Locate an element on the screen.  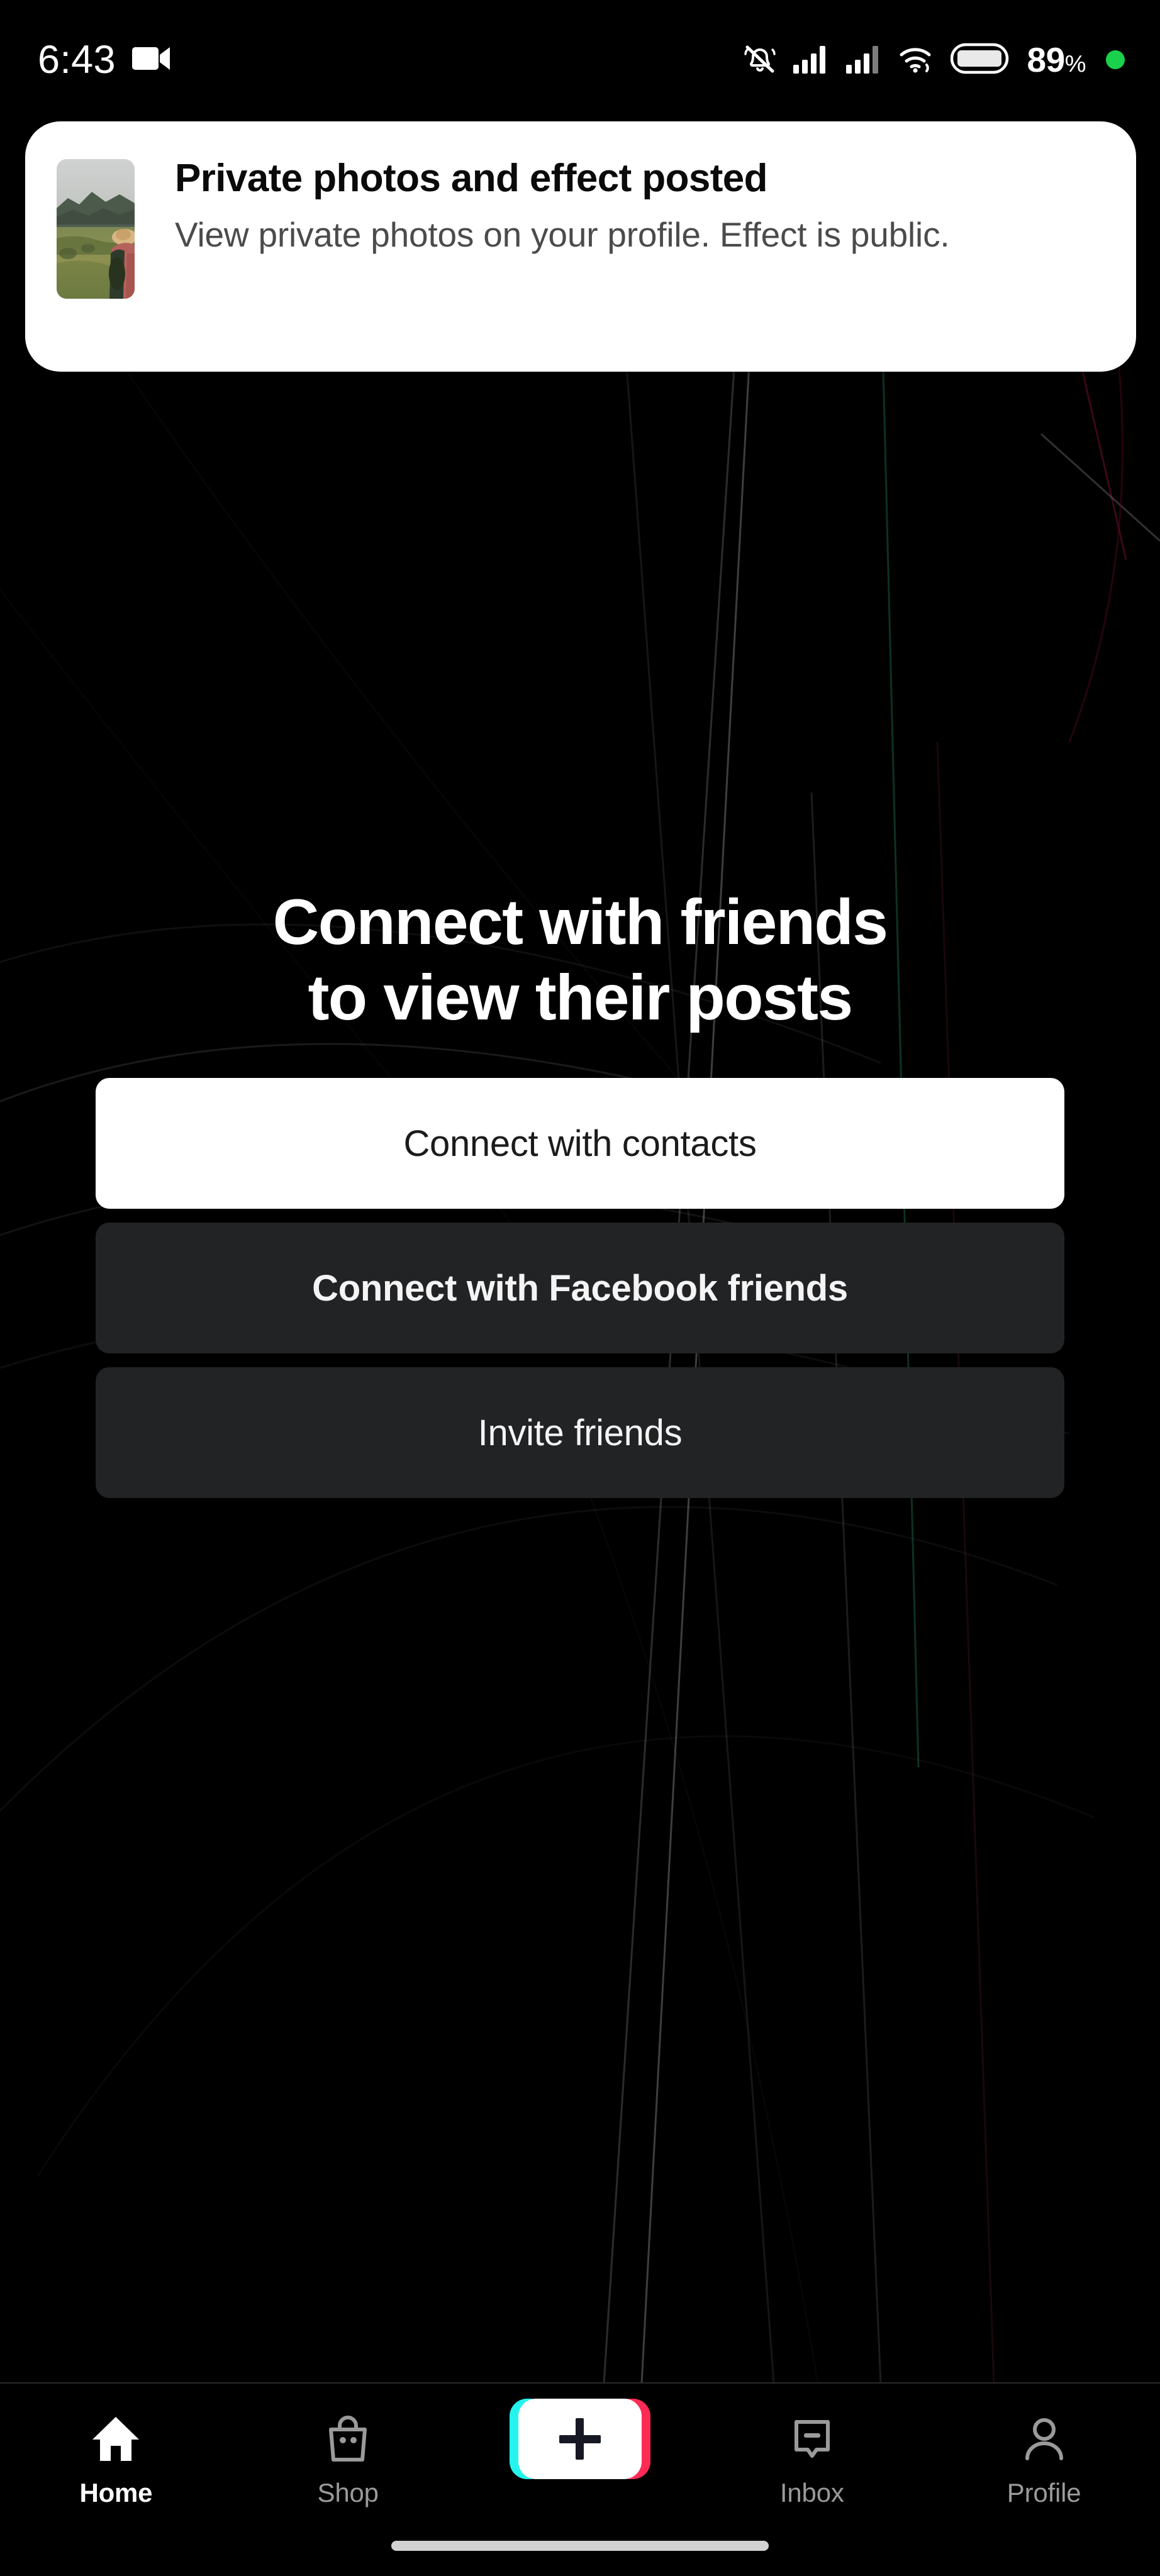
connect-with-contacts-button: Connect with contacts is located at coordinates (580, 1143).